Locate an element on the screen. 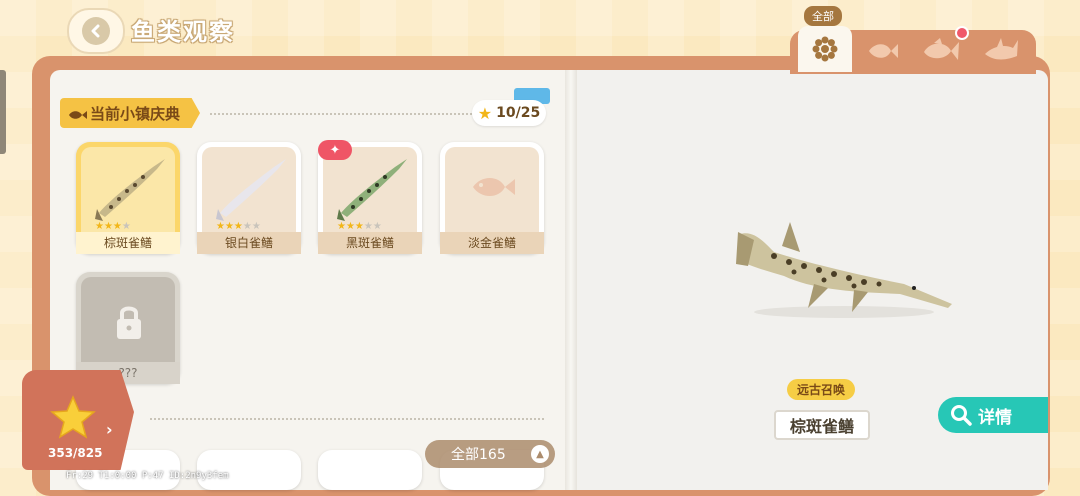  event-banner-label: 当前小镇庆典 is located at coordinates (135, 113).